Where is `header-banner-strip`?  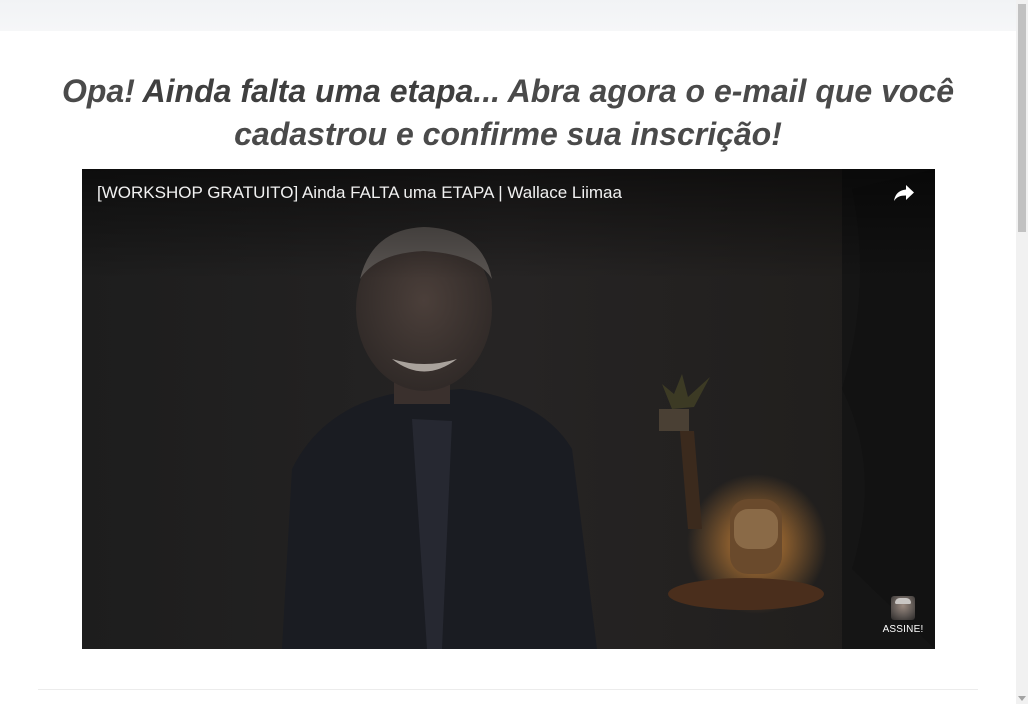 header-banner-strip is located at coordinates (508, 15).